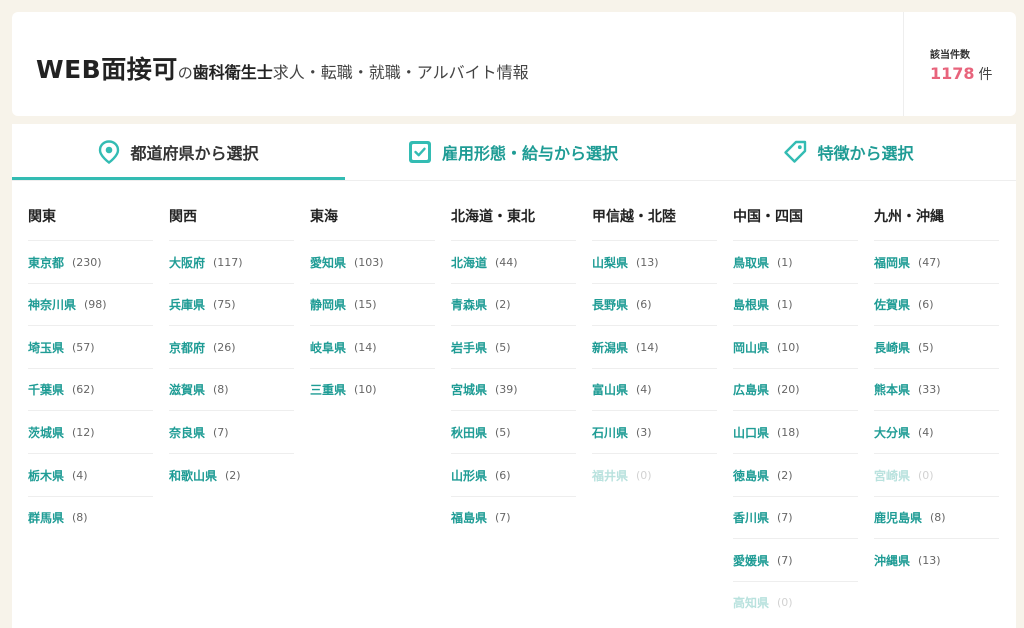 This screenshot has width=1024, height=628. I want to click on prefecture-link: 新潟県 (14), so click(654, 346).